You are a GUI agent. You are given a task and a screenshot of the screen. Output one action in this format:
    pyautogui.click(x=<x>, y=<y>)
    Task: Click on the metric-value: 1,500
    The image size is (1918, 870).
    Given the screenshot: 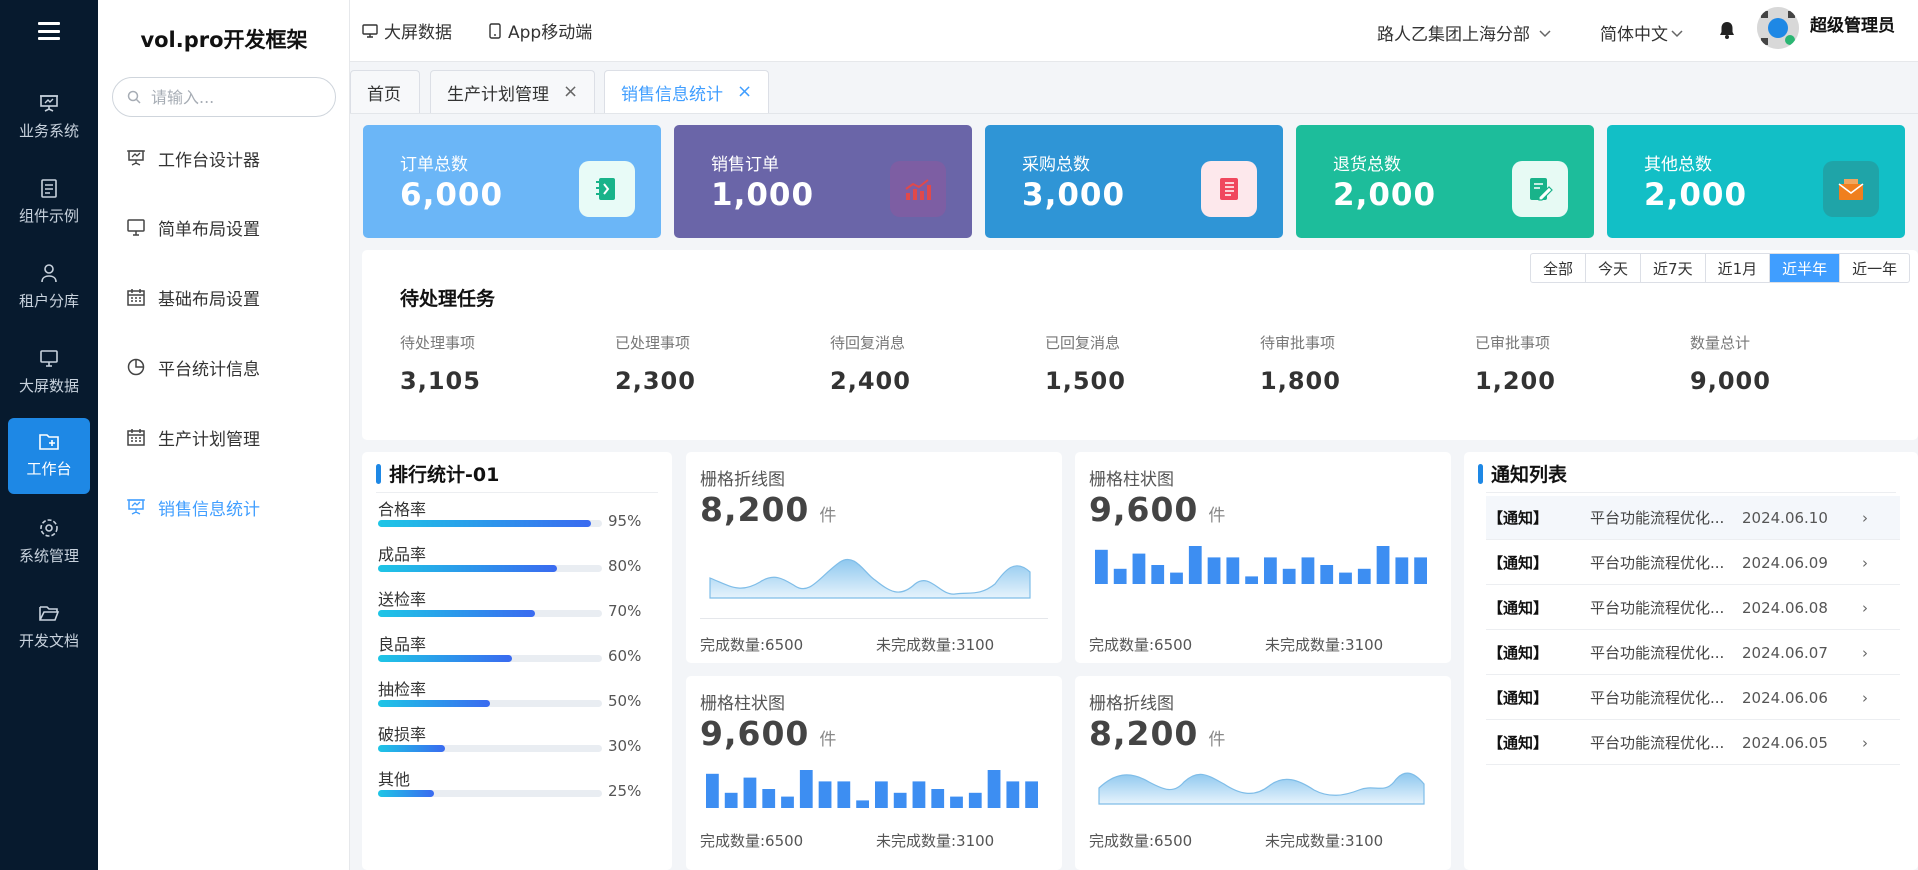 What is the action you would take?
    pyautogui.click(x=1085, y=381)
    